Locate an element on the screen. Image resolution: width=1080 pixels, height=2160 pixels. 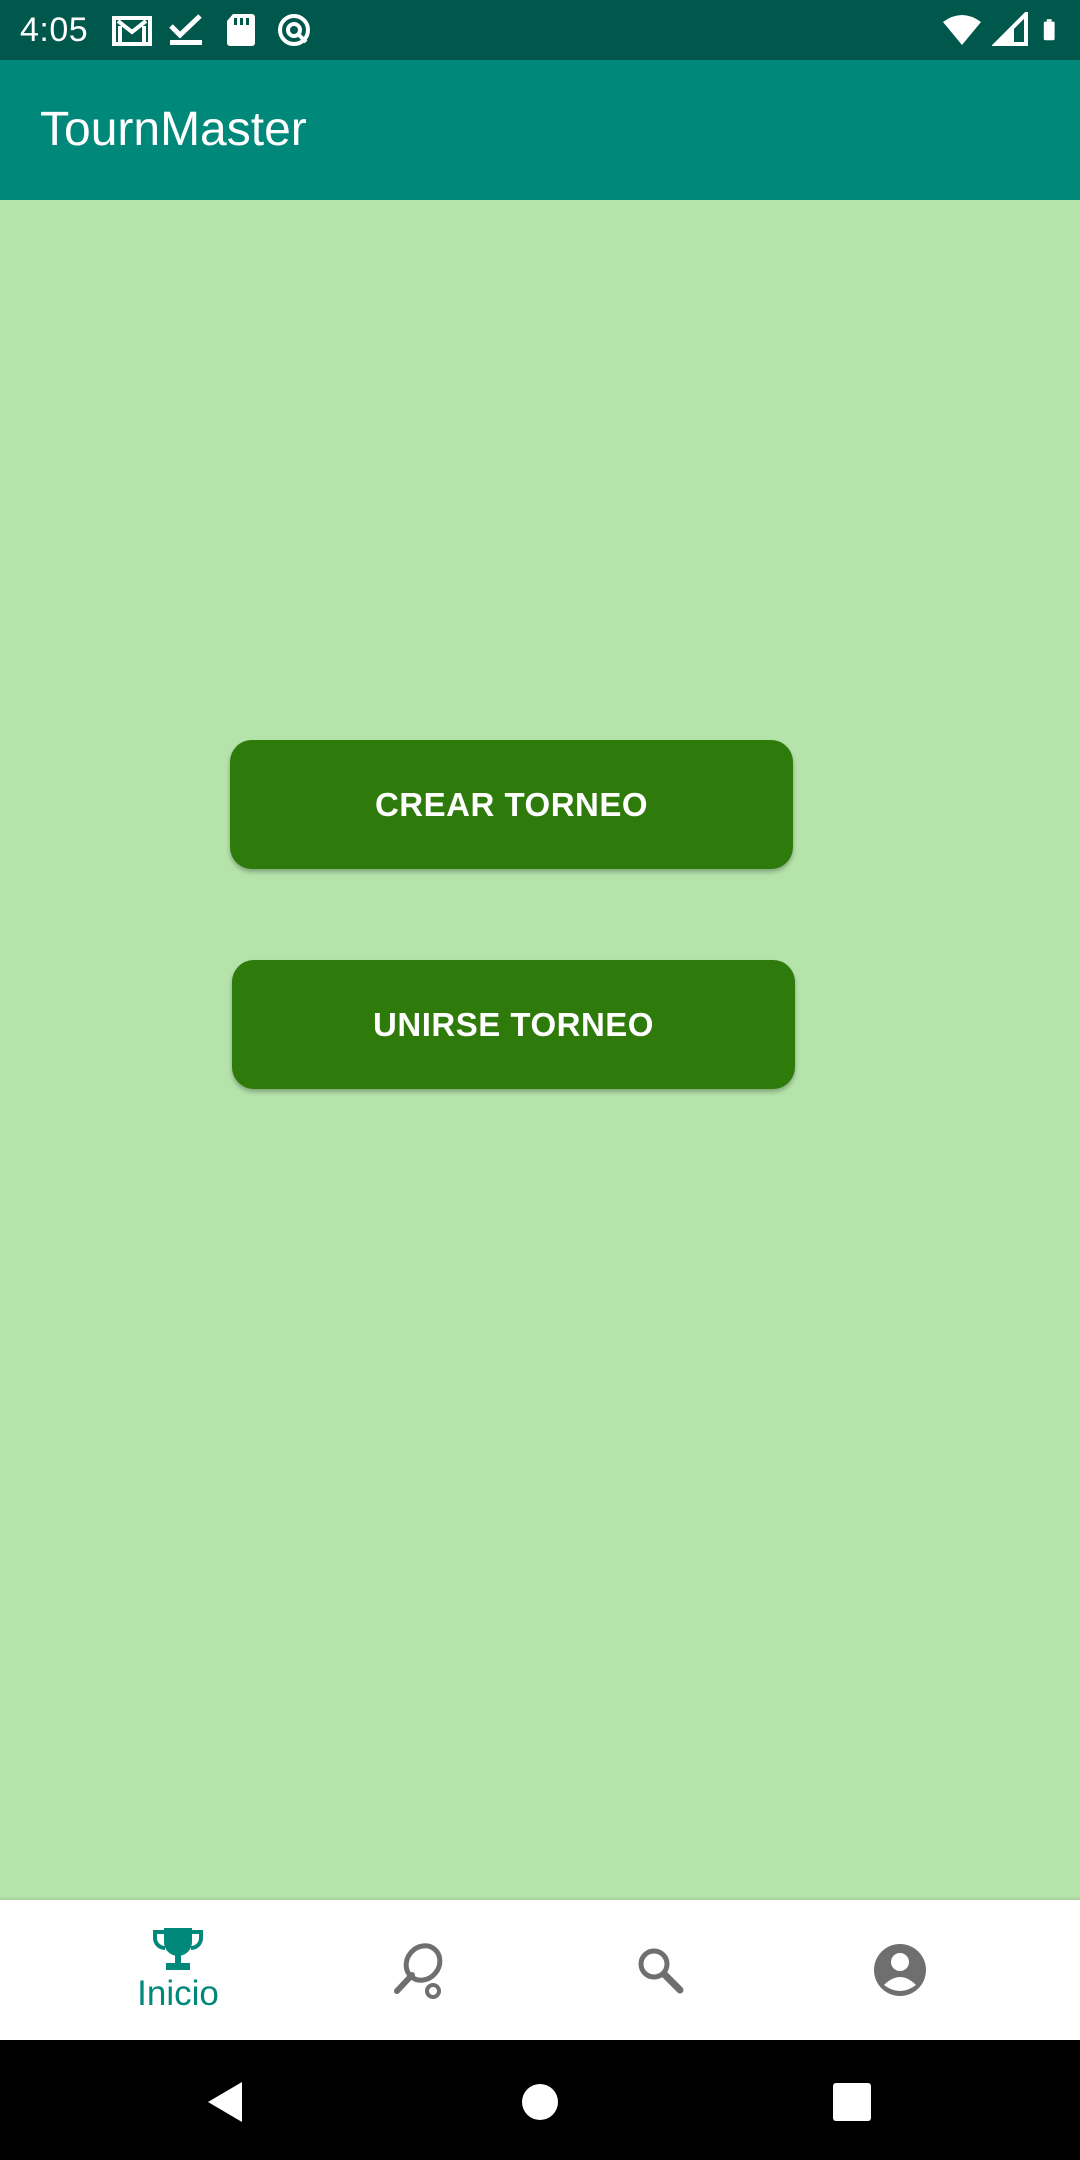
bottom-navigation: Inicio is located at coordinates (540, 1970).